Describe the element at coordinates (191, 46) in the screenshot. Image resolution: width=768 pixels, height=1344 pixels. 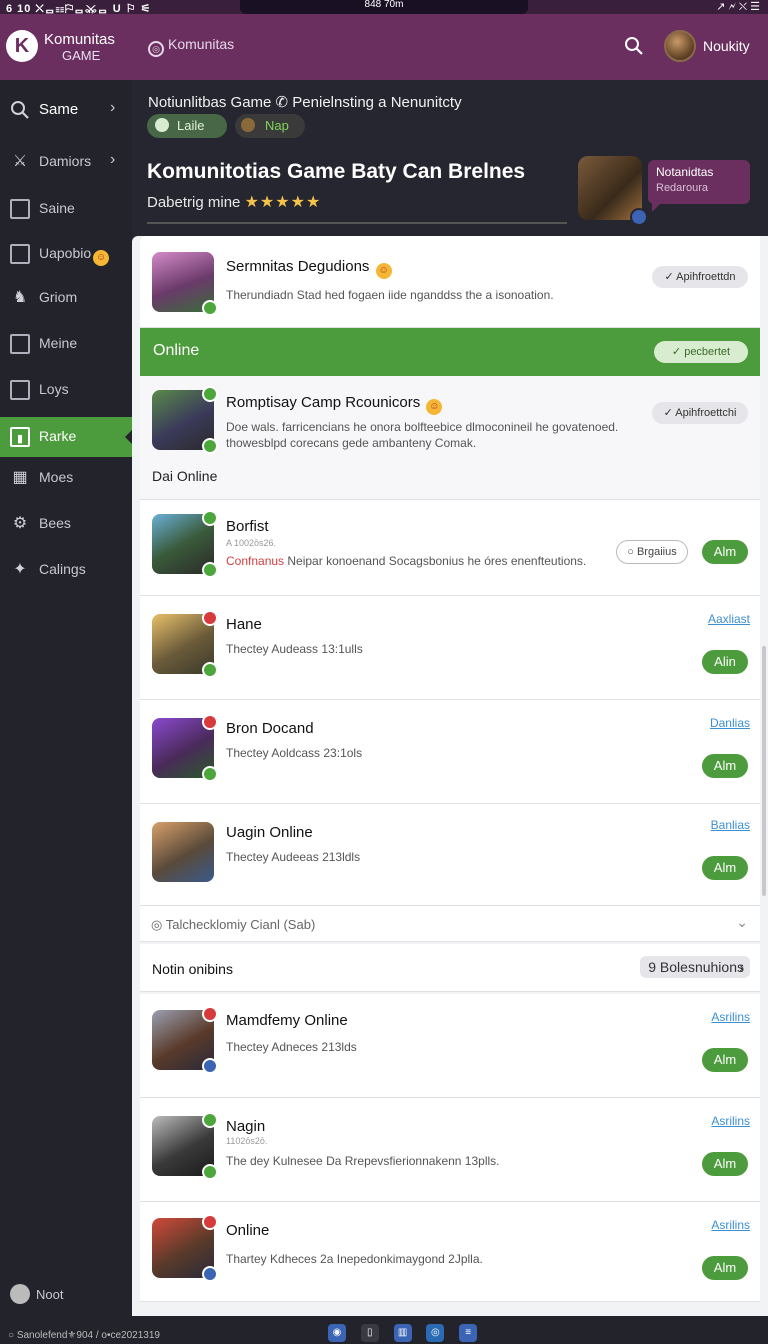
I see `top-nav-komunitas: ◎ Komunitas` at that location.